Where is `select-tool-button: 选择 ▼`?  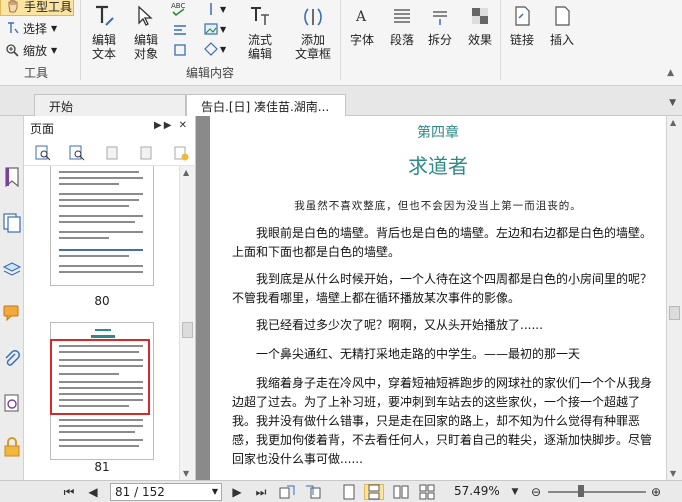 select-tool-button: 选择 ▼ is located at coordinates (28, 28).